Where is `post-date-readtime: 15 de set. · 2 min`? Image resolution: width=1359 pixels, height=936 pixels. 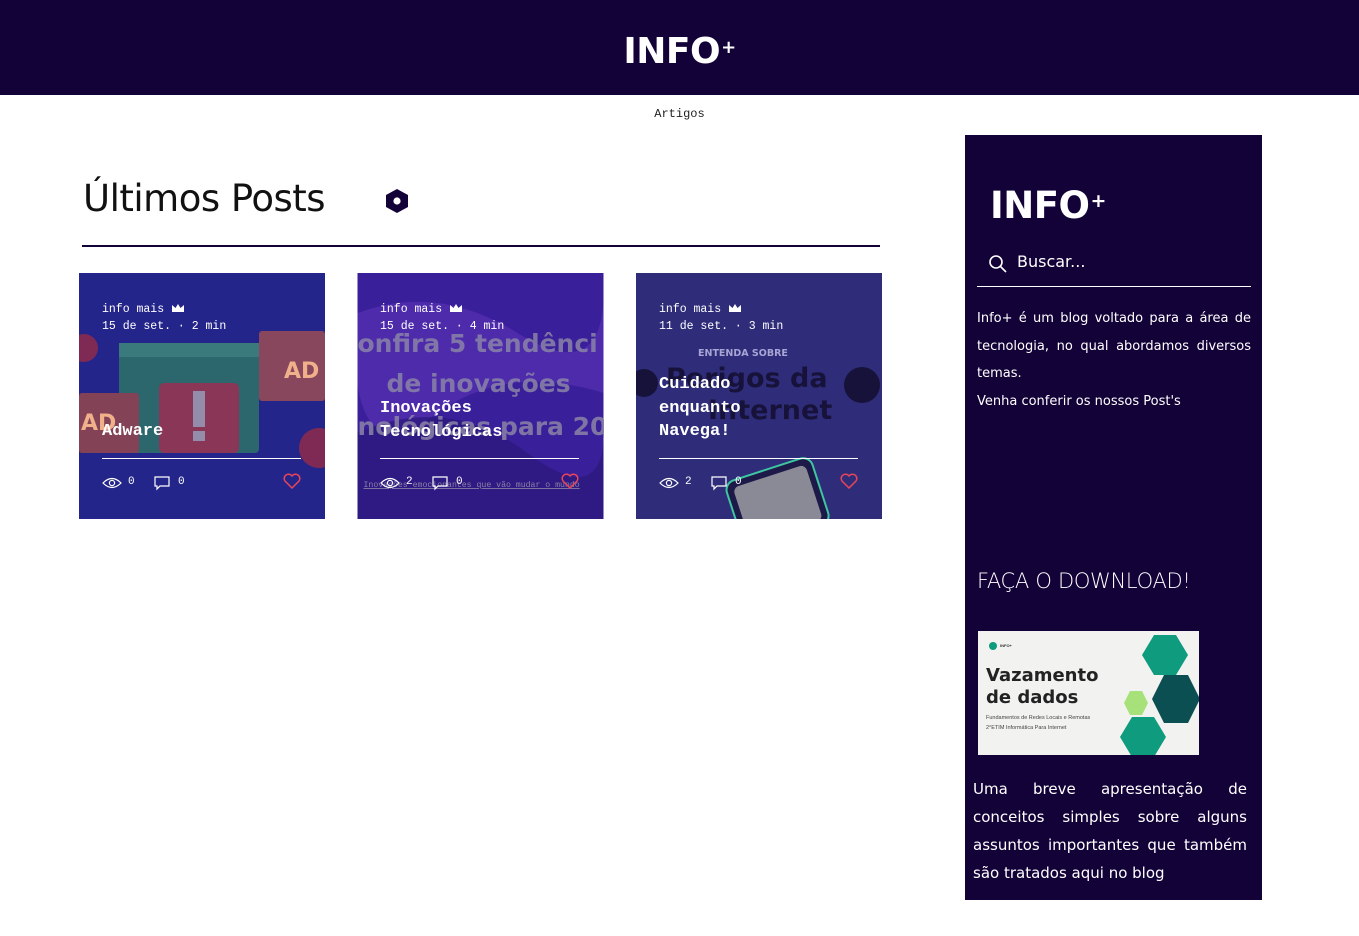
post-date-readtime: 15 de set. · 2 min is located at coordinates (164, 326).